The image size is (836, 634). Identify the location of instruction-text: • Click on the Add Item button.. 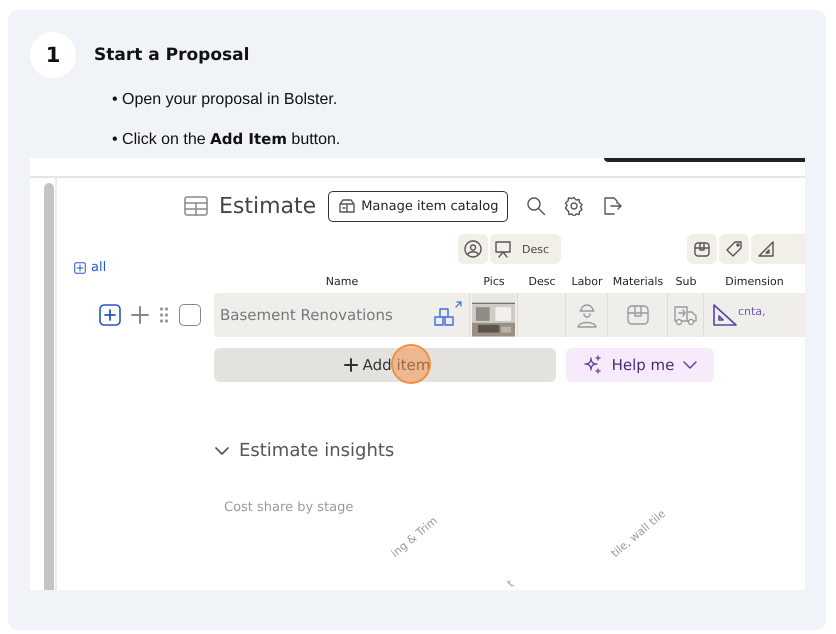
(227, 139).